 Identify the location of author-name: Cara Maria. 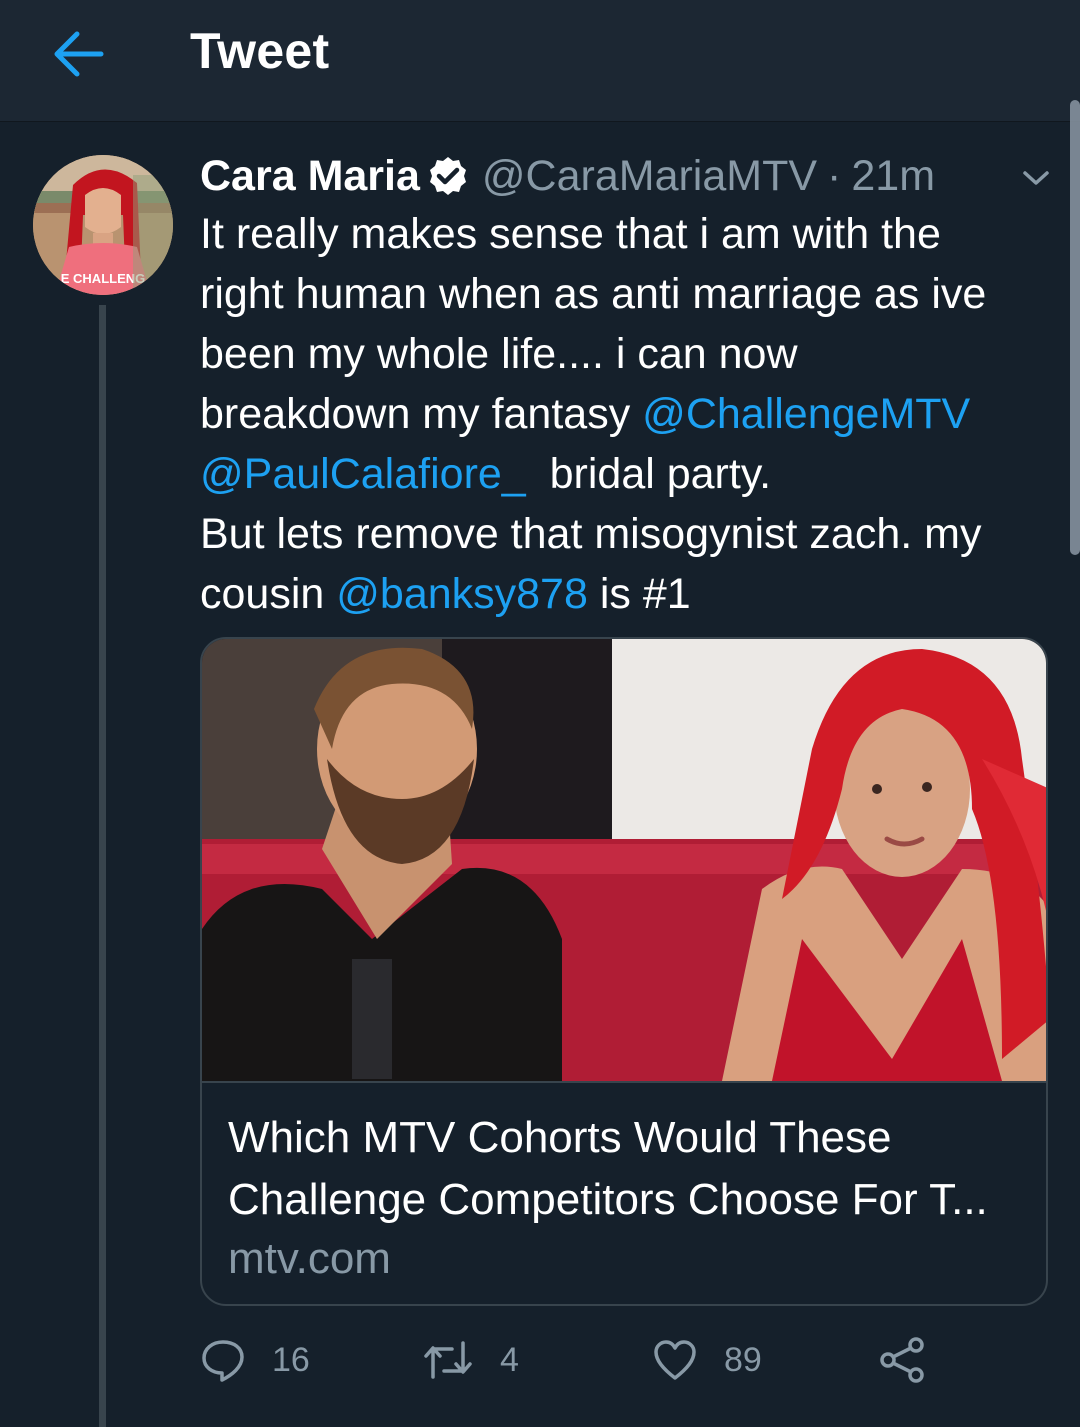
(310, 176).